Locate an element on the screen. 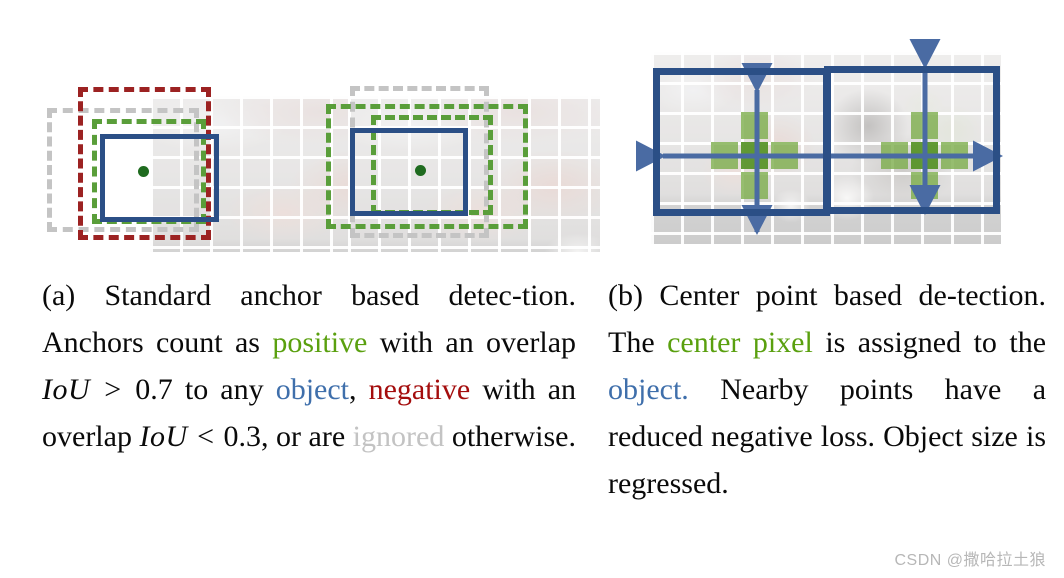  csdn-watermark: CSDN @撒哈拉土狼 is located at coordinates (970, 560).